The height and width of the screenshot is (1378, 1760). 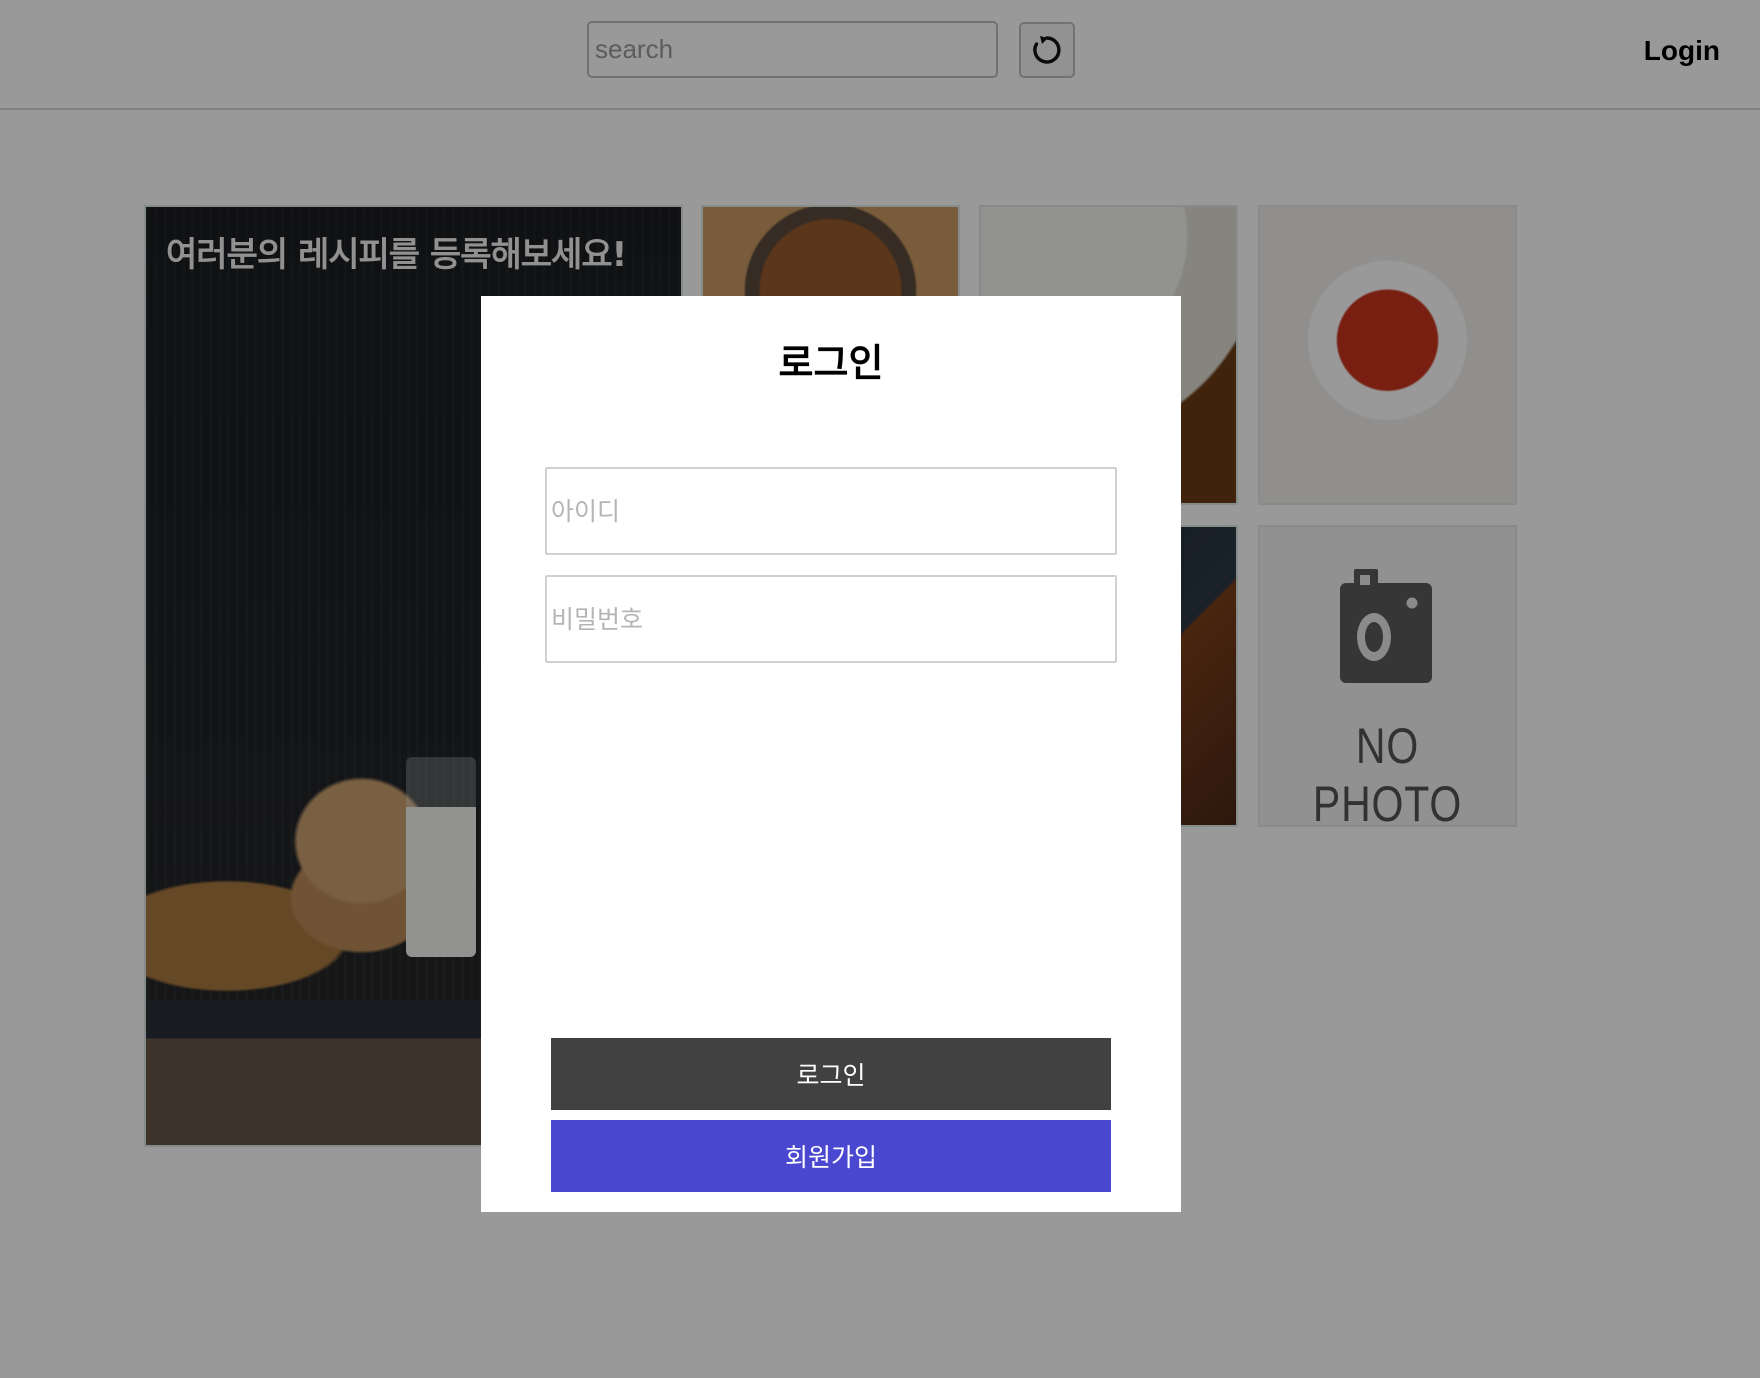 What do you see at coordinates (831, 619) in the screenshot?
I see `password-field` at bounding box center [831, 619].